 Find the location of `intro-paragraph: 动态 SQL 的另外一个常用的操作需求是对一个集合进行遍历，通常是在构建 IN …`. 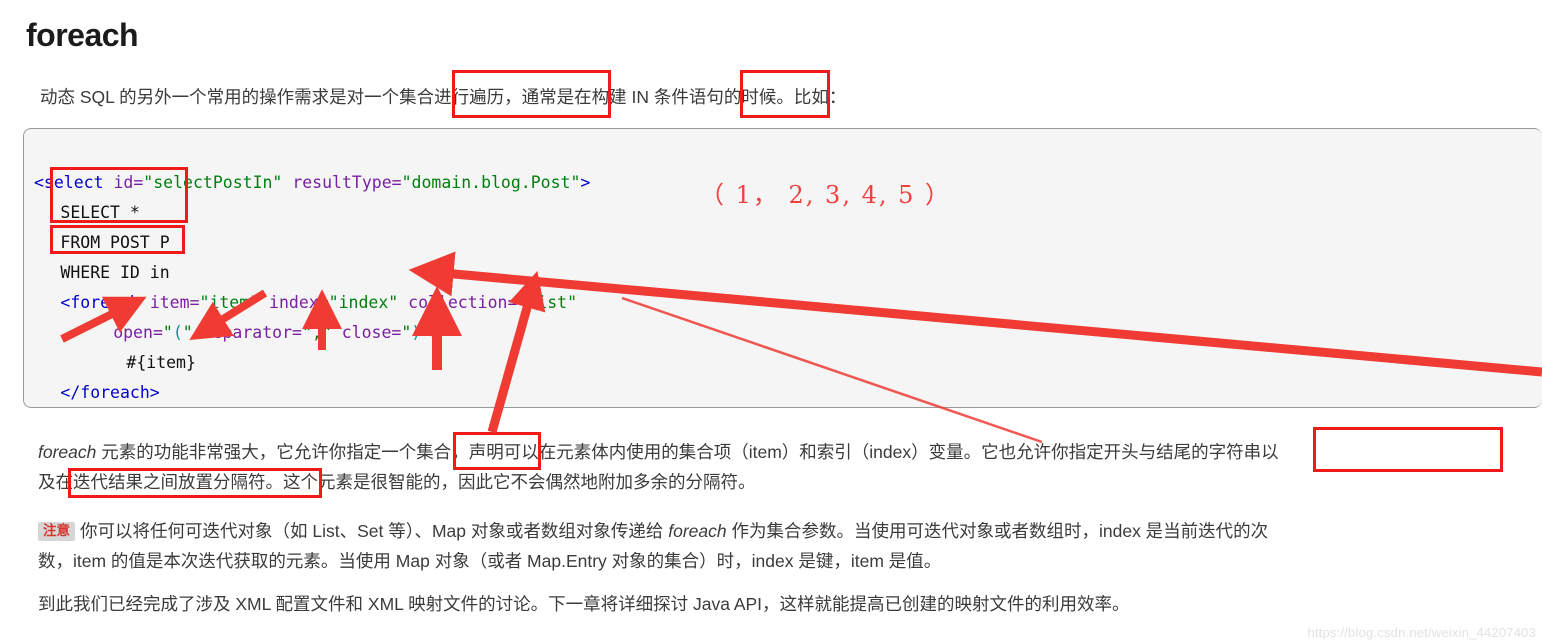

intro-paragraph: 动态 SQL 的另外一个常用的操作需求是对一个集合进行遍历，通常是在构建 IN … is located at coordinates (443, 97).